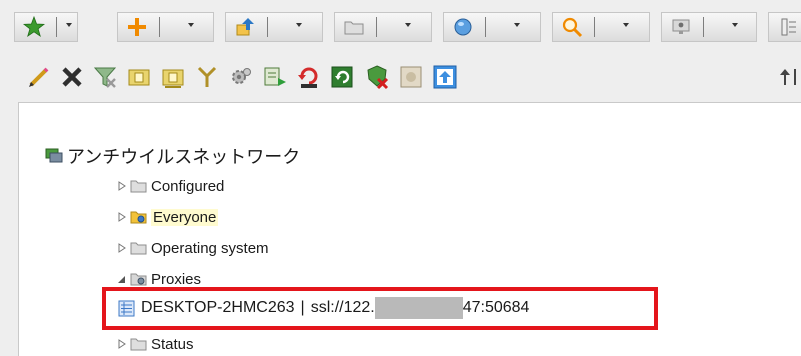 The height and width of the screenshot is (356, 801). I want to click on upload-icon, so click(245, 27).